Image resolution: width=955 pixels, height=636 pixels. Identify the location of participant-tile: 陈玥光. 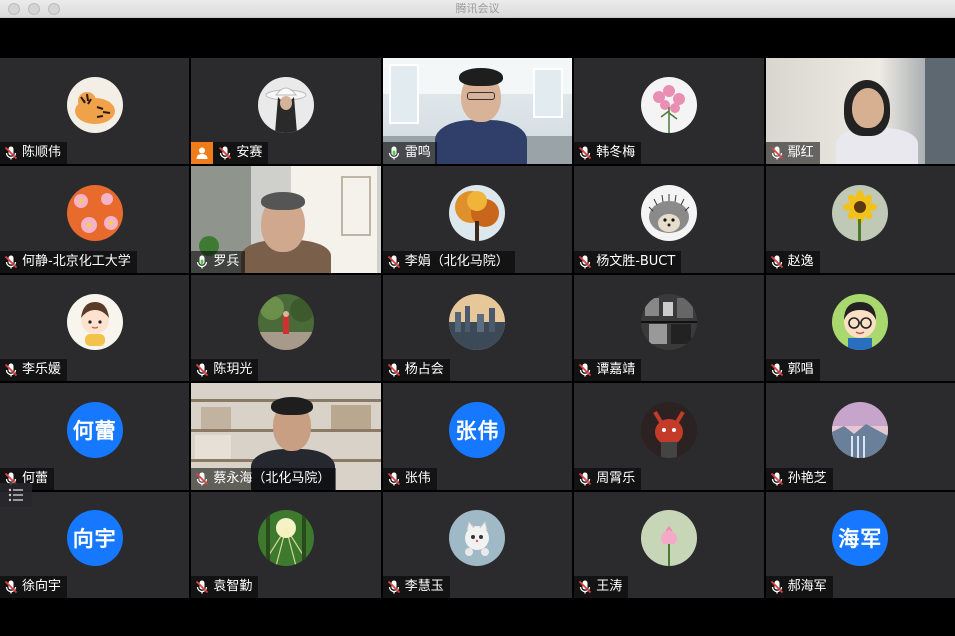
(286, 328).